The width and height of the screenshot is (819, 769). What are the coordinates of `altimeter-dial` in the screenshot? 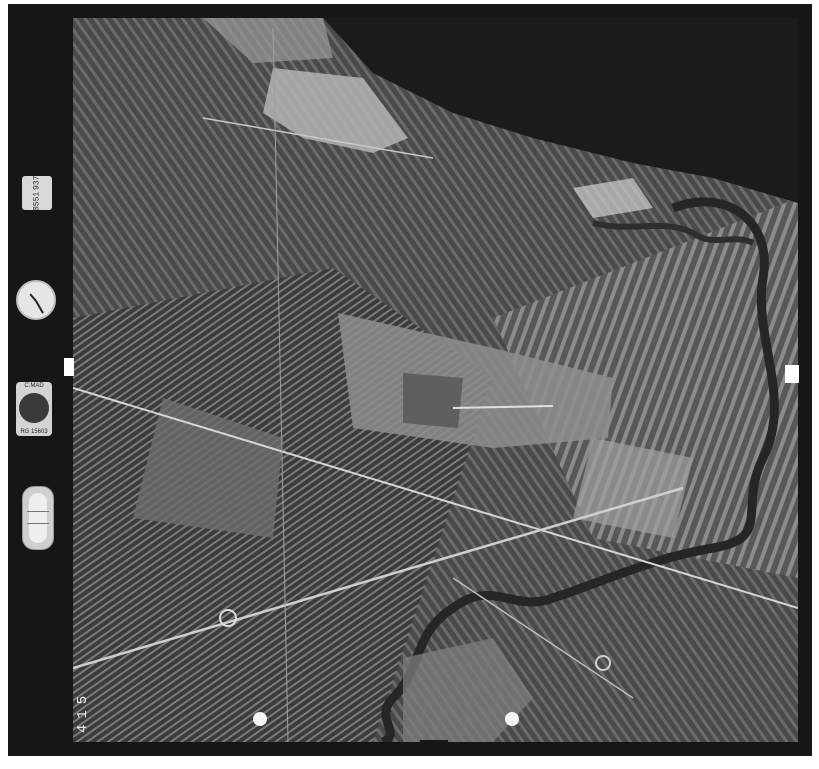 It's located at (34, 408).